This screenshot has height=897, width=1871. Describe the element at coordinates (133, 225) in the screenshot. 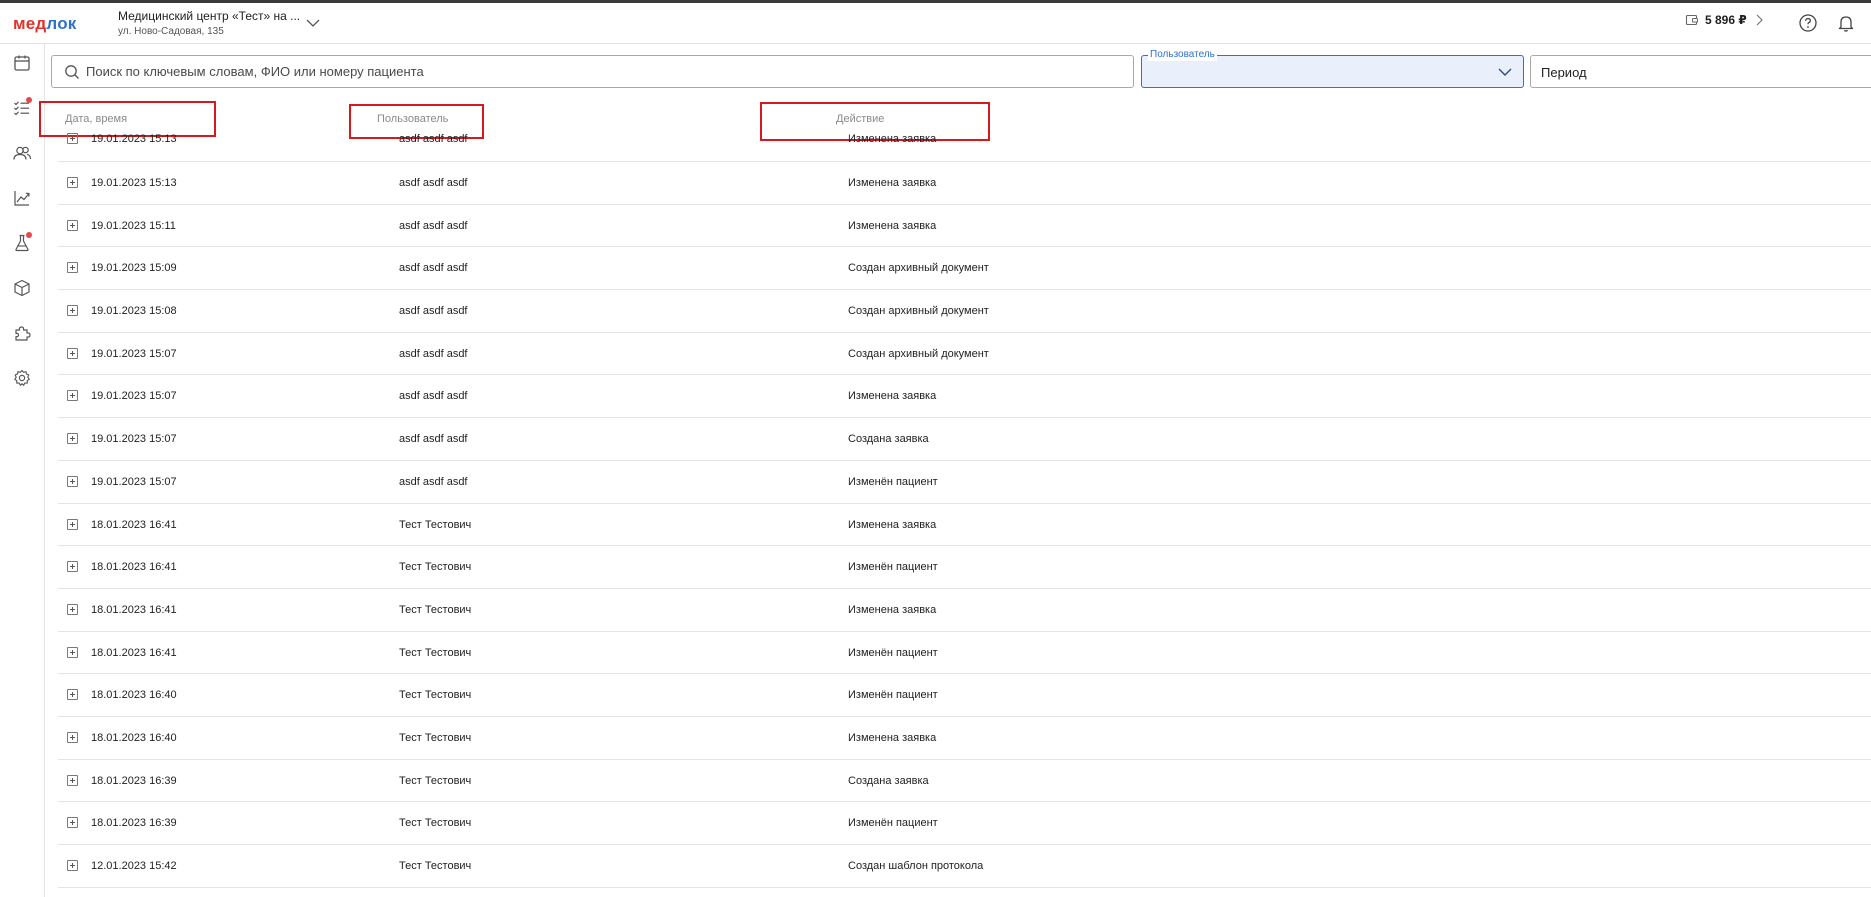

I see `cell-datetime: 19.01.2023 15:11` at that location.